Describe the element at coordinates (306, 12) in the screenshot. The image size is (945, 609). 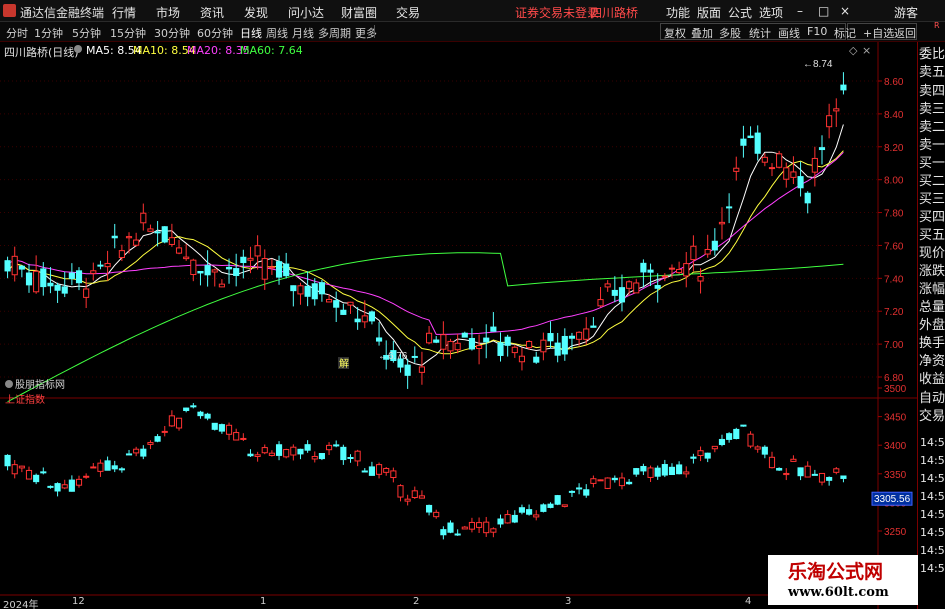
I see `menu-ask: 问小达` at that location.